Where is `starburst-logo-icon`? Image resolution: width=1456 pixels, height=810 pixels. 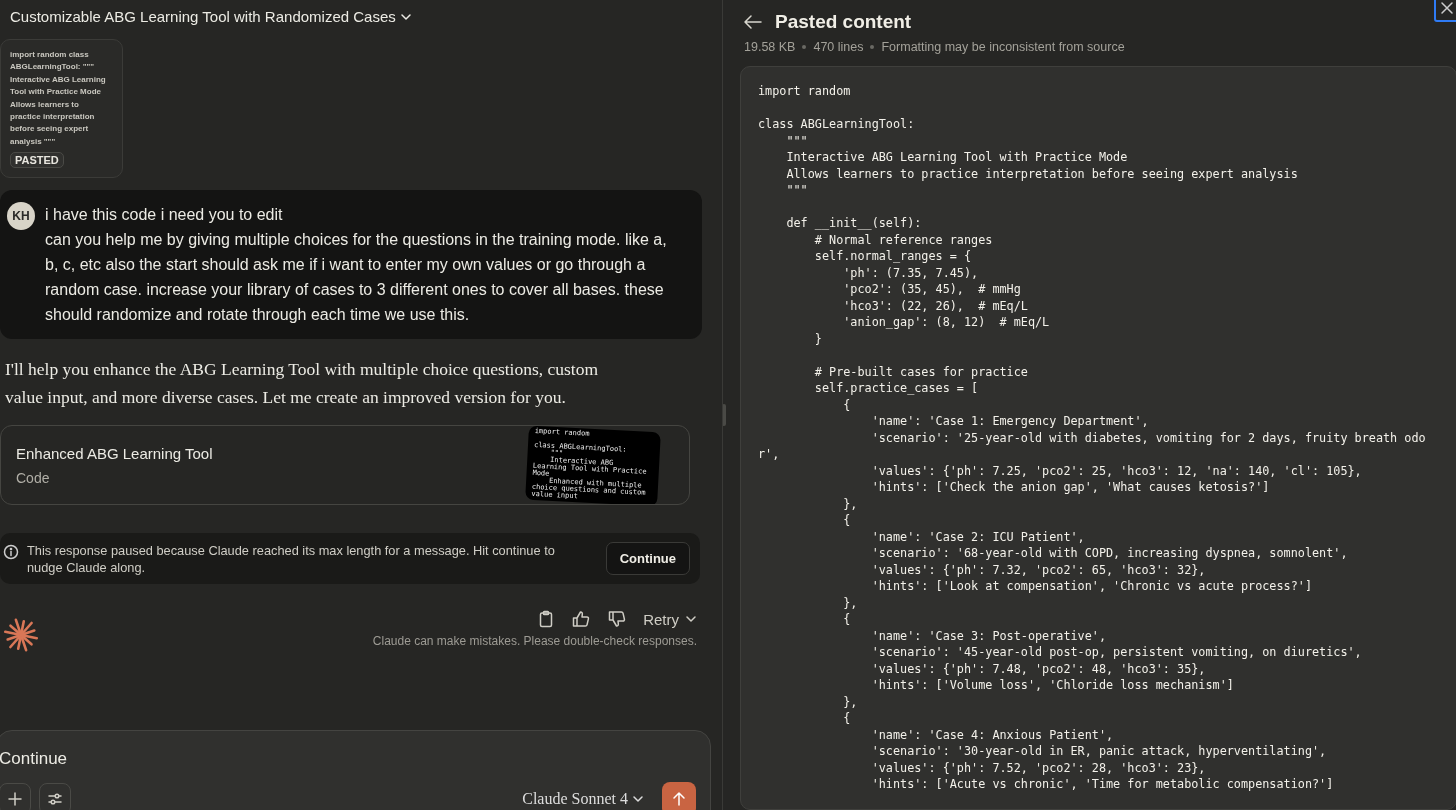 starburst-logo-icon is located at coordinates (21, 635).